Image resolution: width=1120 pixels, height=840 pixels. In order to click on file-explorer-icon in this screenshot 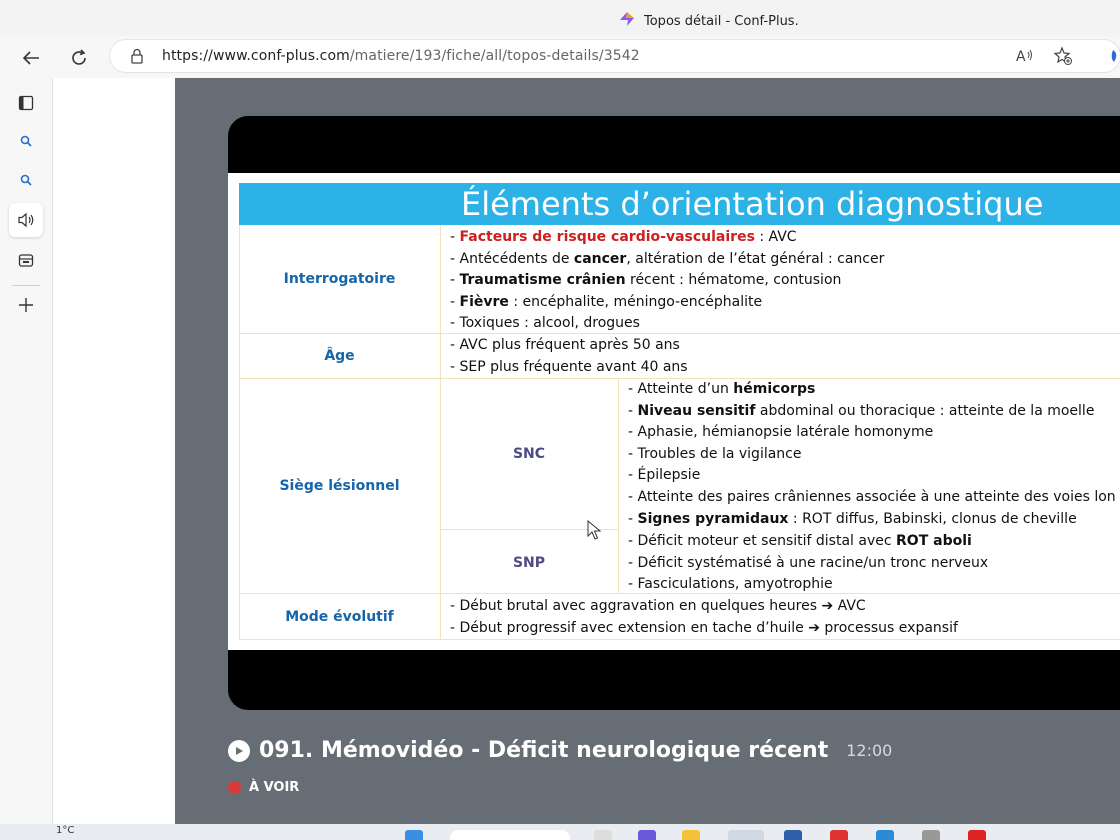, I will do `click(691, 835)`.